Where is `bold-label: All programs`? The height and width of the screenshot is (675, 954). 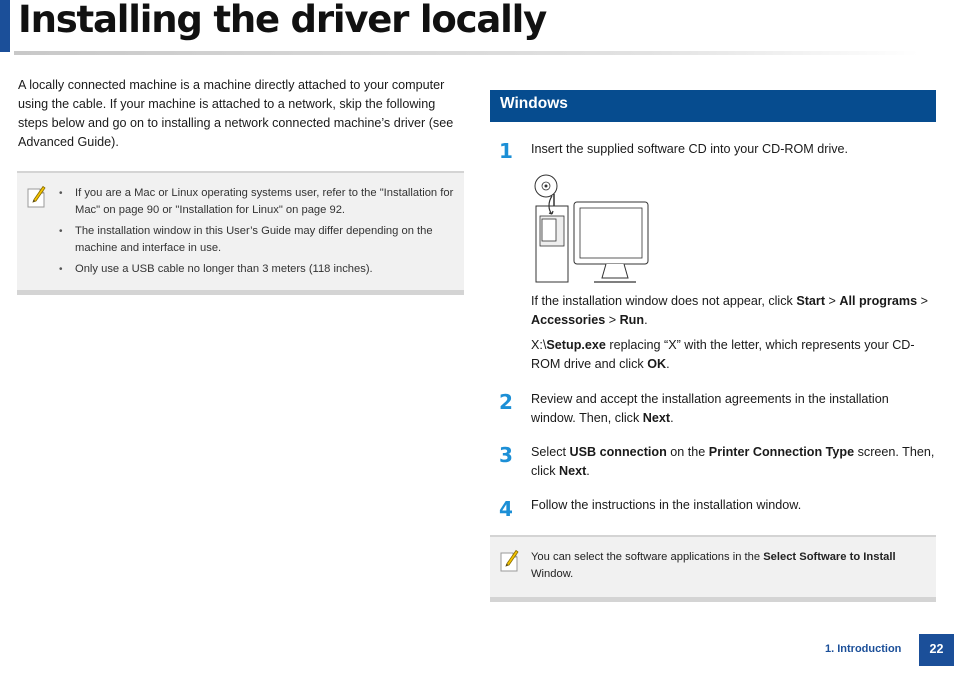
bold-label: All programs is located at coordinates (878, 301).